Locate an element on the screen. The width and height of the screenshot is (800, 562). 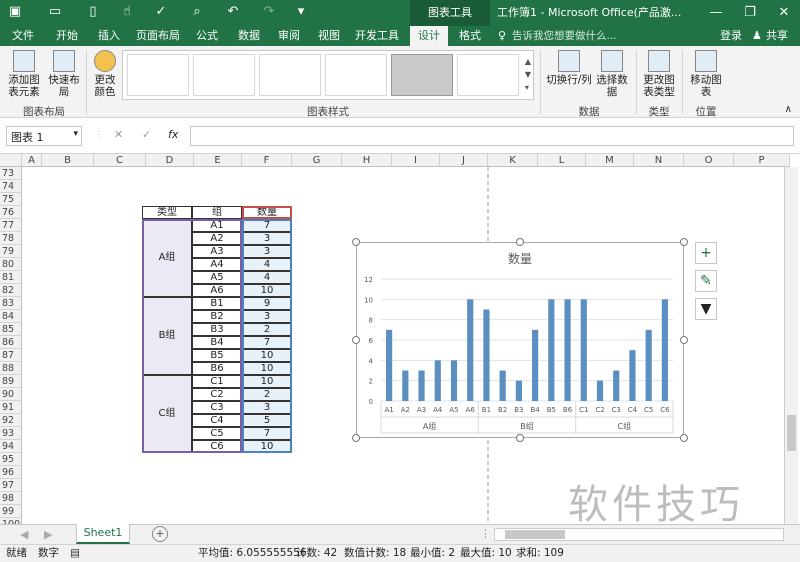
enter-icon: ✓ is located at coordinates (146, 134).